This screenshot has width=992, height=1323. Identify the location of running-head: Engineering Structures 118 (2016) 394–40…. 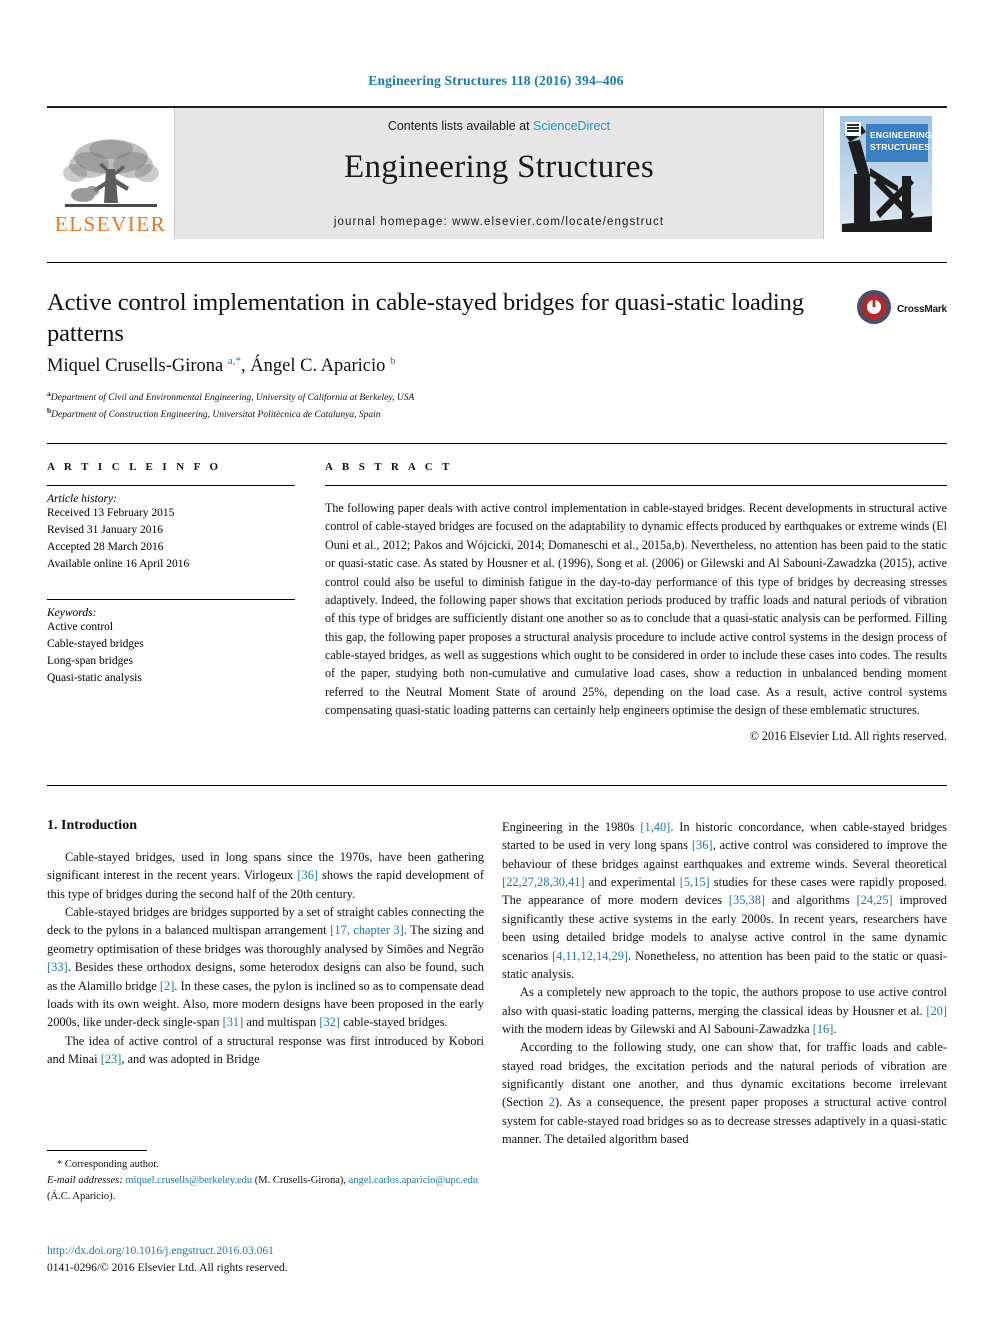
(496, 80).